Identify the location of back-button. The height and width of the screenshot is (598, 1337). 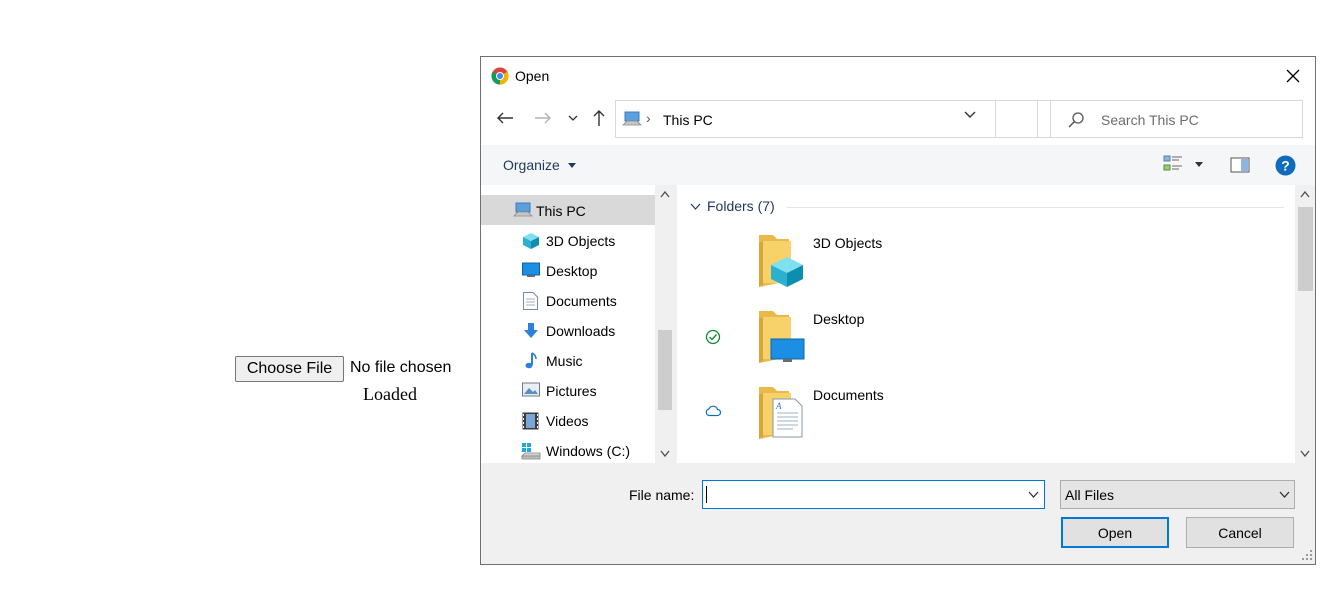
(505, 118).